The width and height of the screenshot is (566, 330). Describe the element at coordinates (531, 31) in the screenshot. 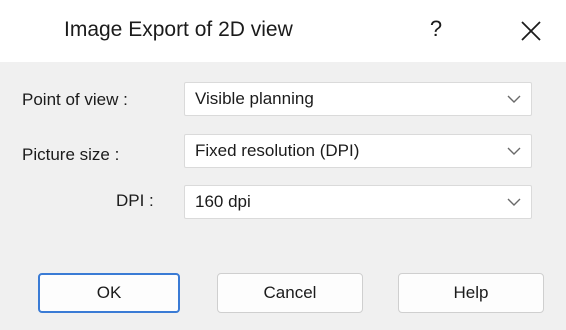

I see `close-icon` at that location.